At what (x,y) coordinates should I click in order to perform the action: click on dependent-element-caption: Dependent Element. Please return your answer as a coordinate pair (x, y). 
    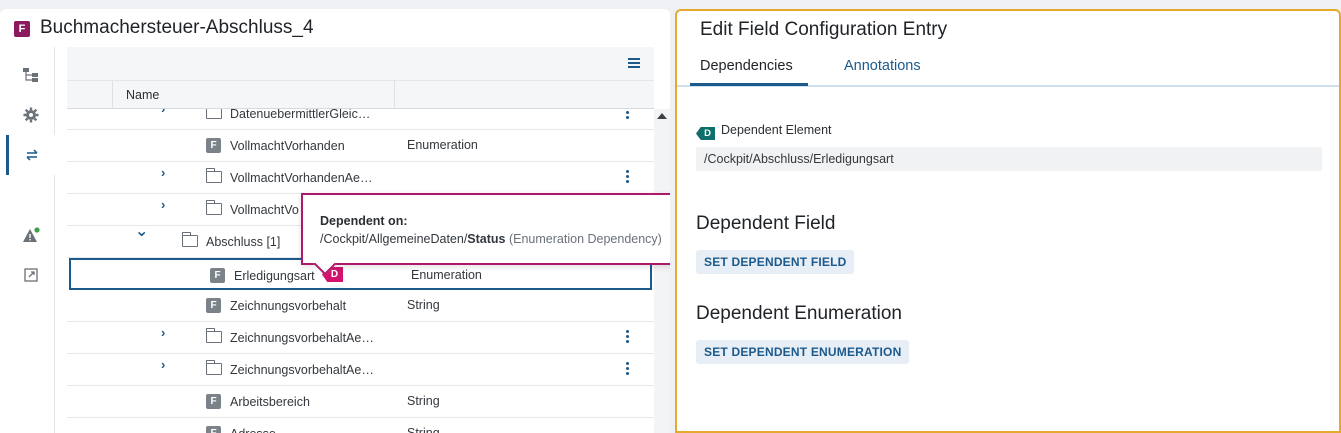
    Looking at the image, I should click on (776, 130).